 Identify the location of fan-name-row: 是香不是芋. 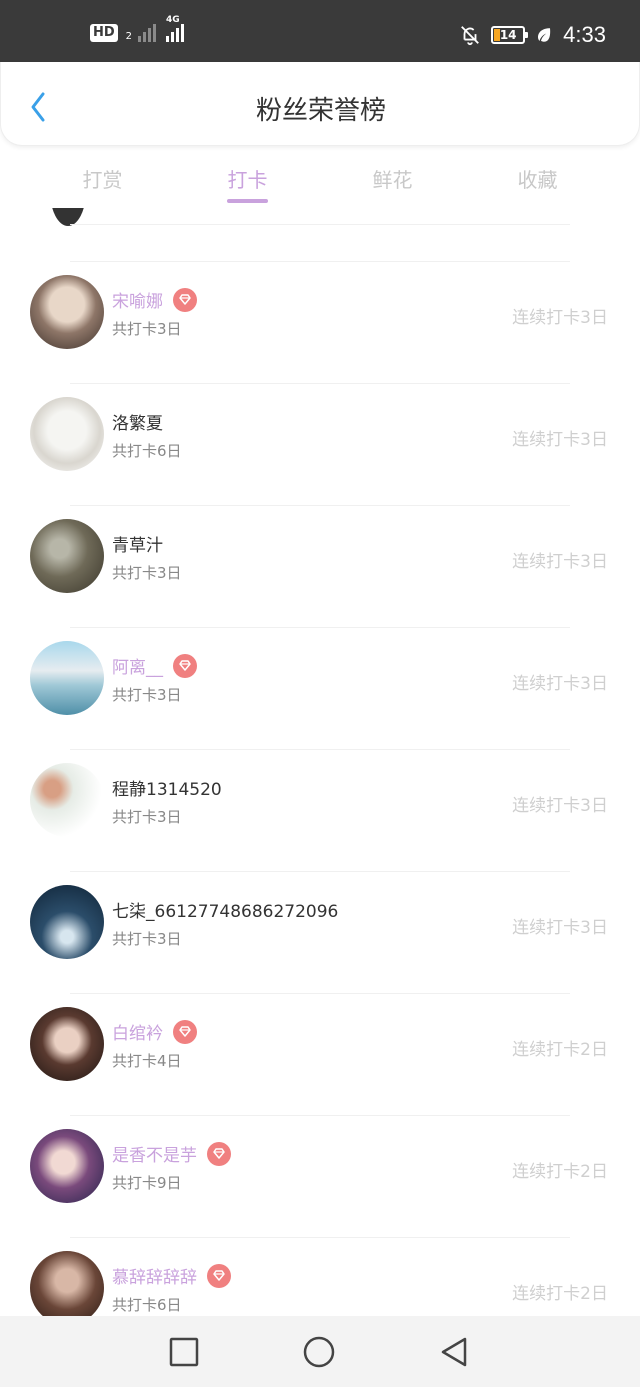
(171, 1153).